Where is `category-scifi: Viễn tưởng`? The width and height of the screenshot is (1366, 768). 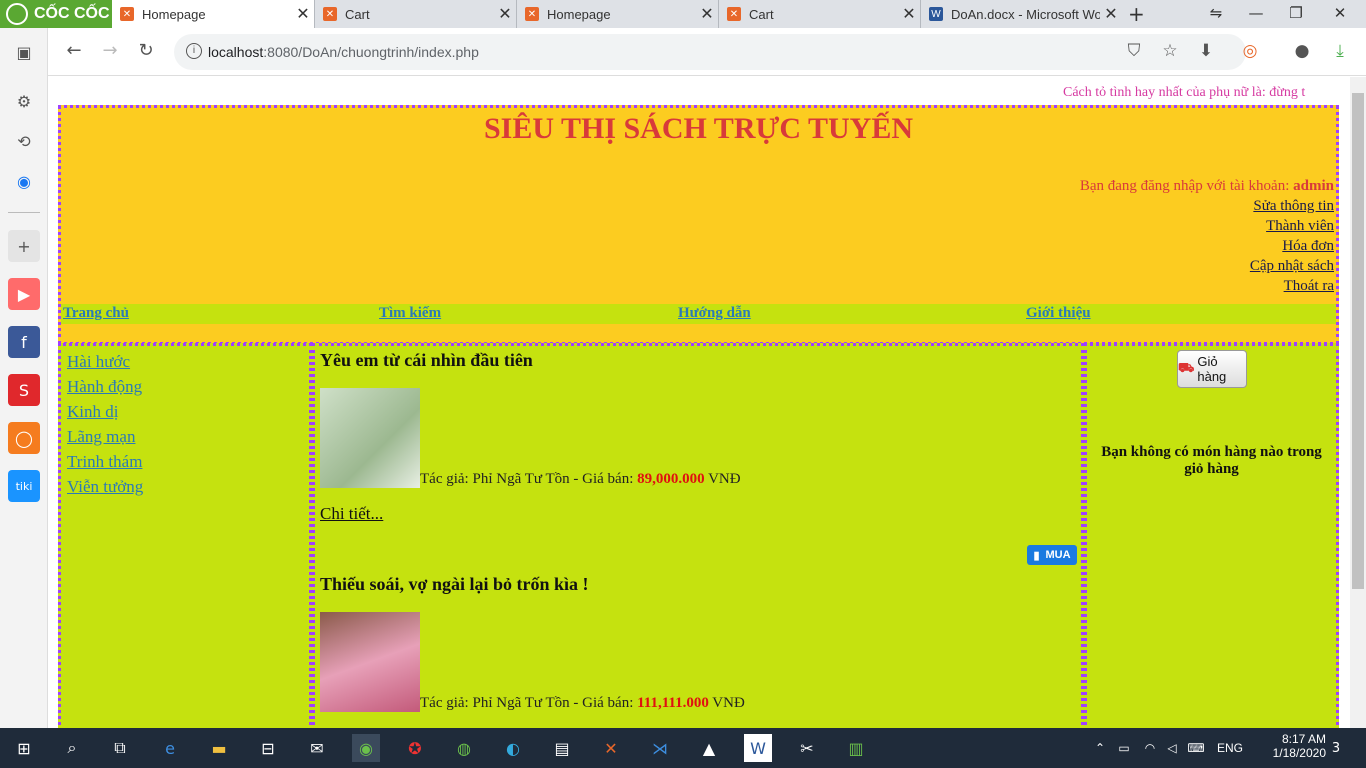 category-scifi: Viễn tưởng is located at coordinates (188, 486).